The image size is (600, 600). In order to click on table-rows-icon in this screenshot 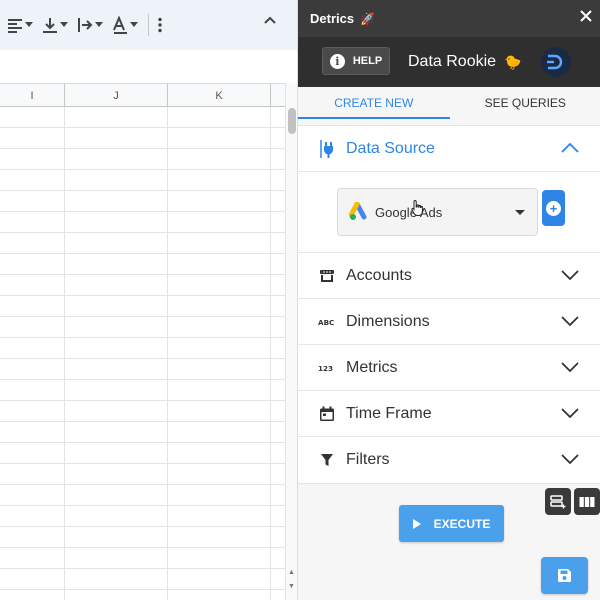, I will do `click(558, 501)`.